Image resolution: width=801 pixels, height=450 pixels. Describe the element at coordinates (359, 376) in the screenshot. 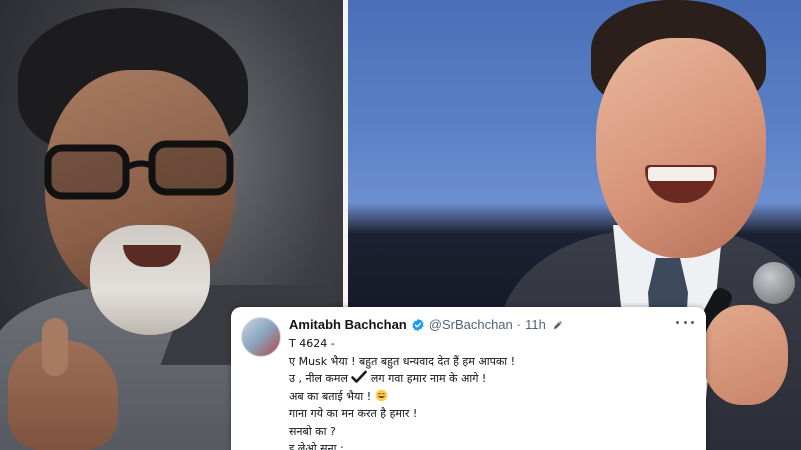

I see `check-mark-icon` at that location.